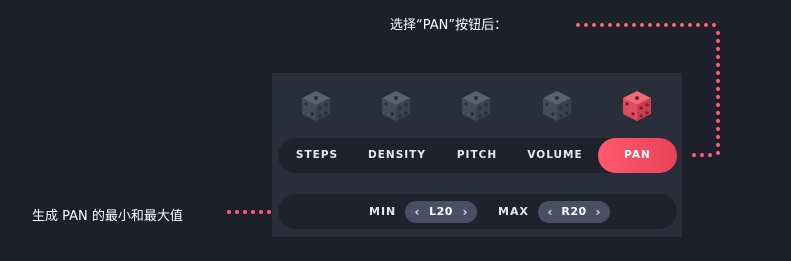 This screenshot has height=261, width=791. What do you see at coordinates (555, 155) in the screenshot?
I see `mode-button-volume: VOLUME` at bounding box center [555, 155].